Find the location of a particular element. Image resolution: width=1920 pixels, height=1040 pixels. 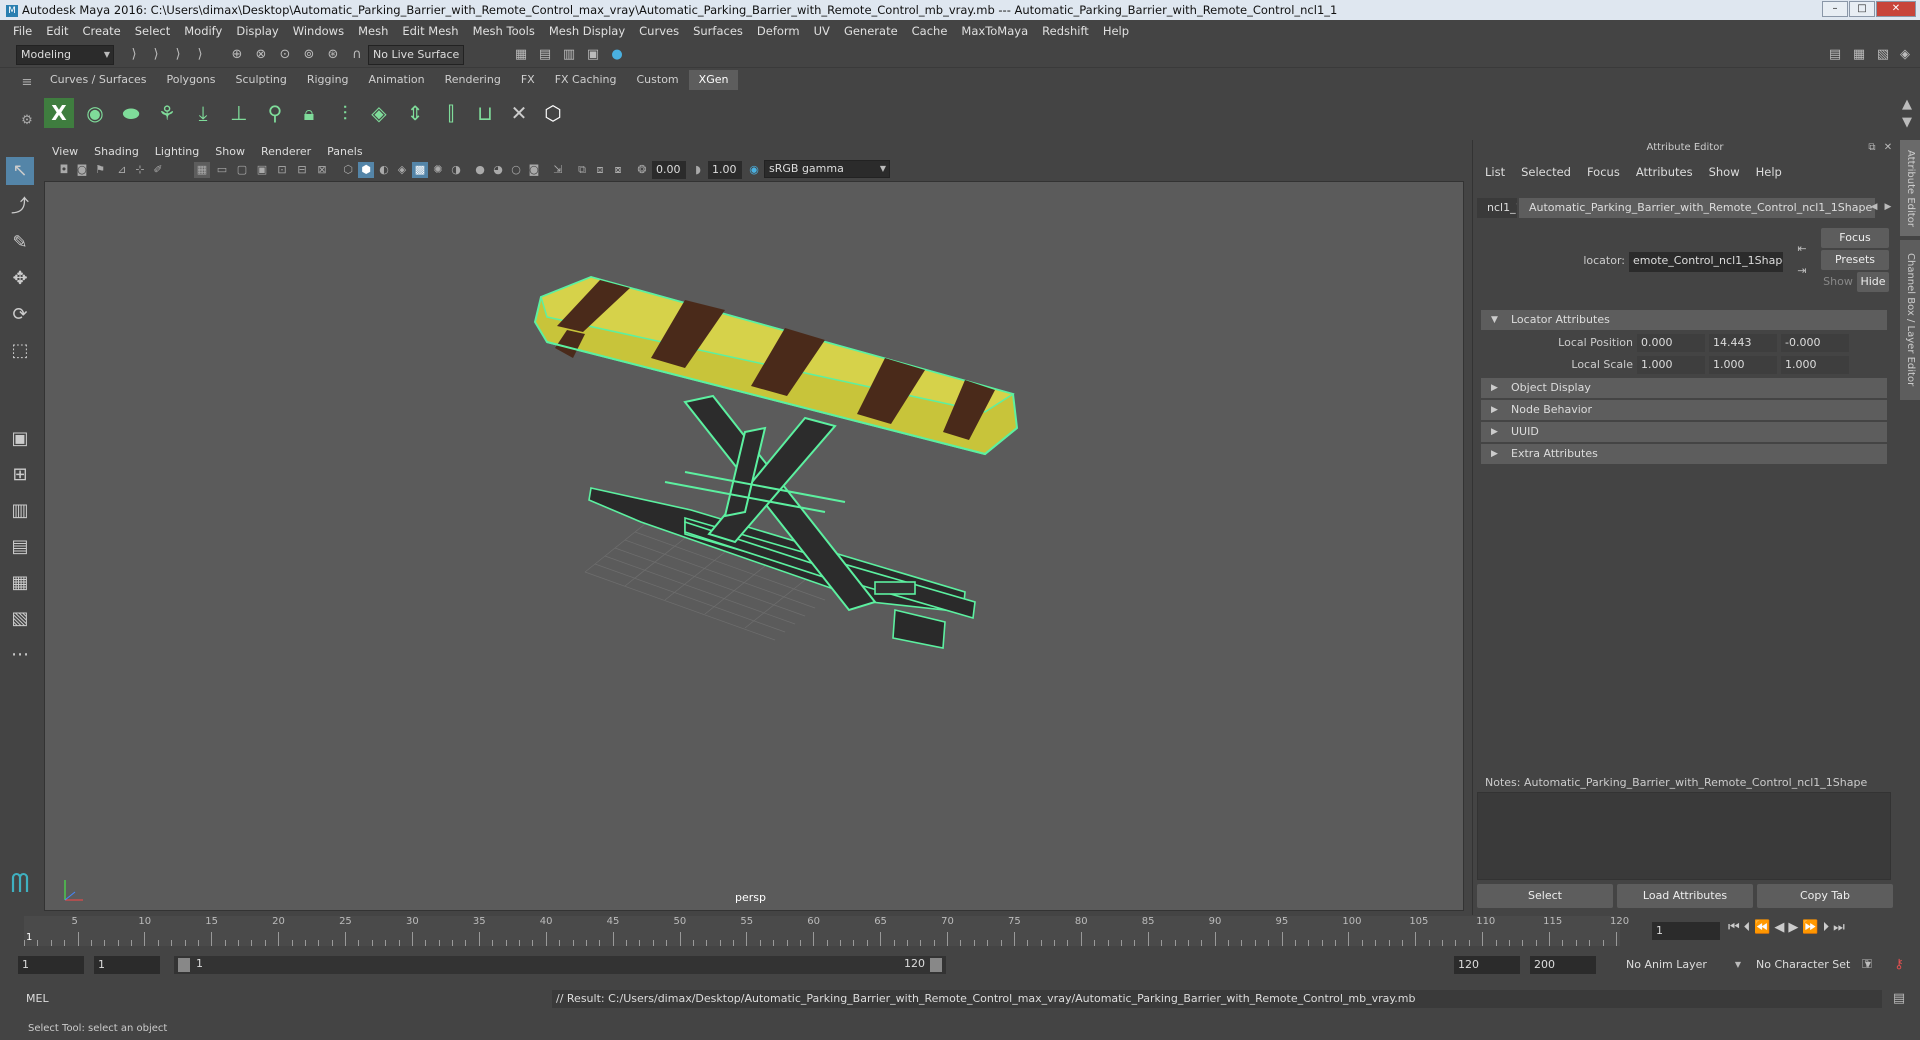

xray-joints-icon: ⧉ is located at coordinates (582, 170).